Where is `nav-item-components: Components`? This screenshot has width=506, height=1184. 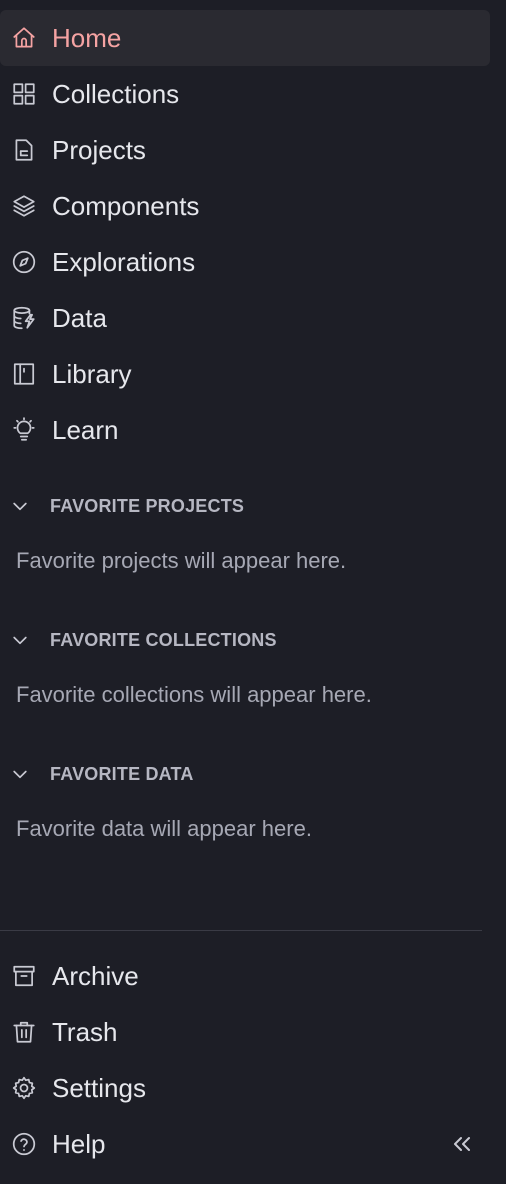 nav-item-components: Components is located at coordinates (245, 206).